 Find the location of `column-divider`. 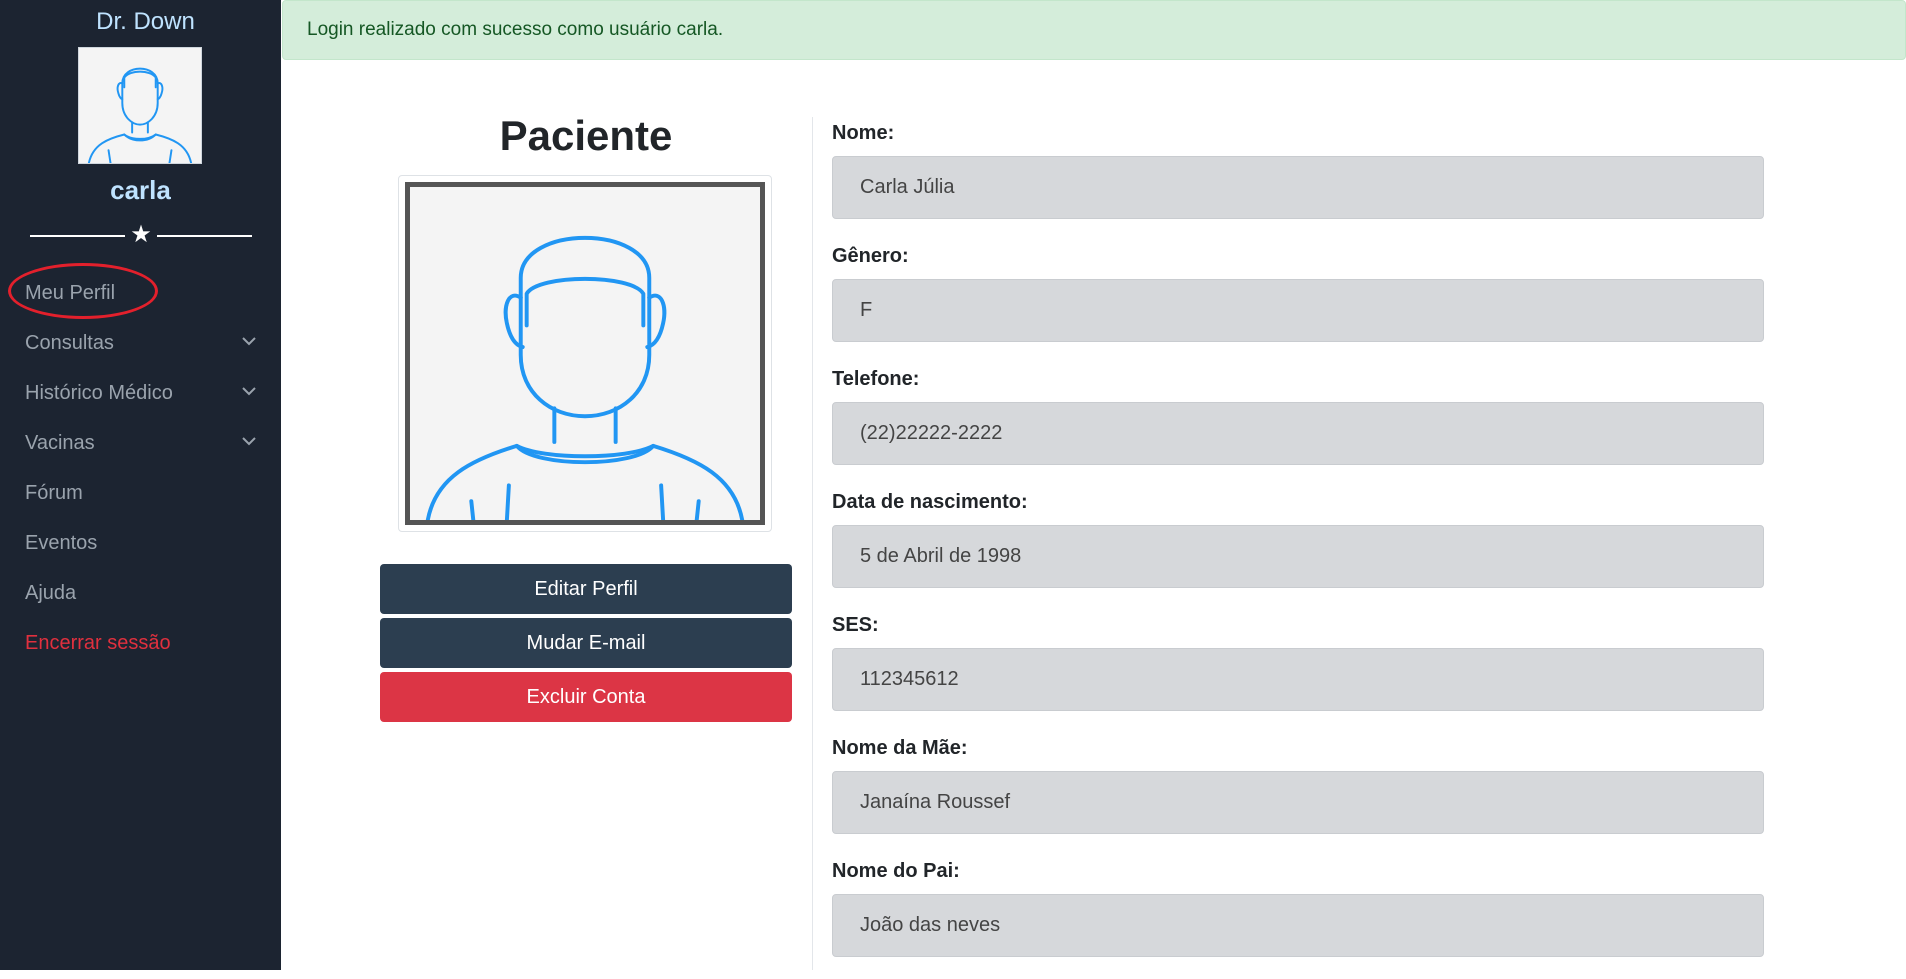

column-divider is located at coordinates (812, 543).